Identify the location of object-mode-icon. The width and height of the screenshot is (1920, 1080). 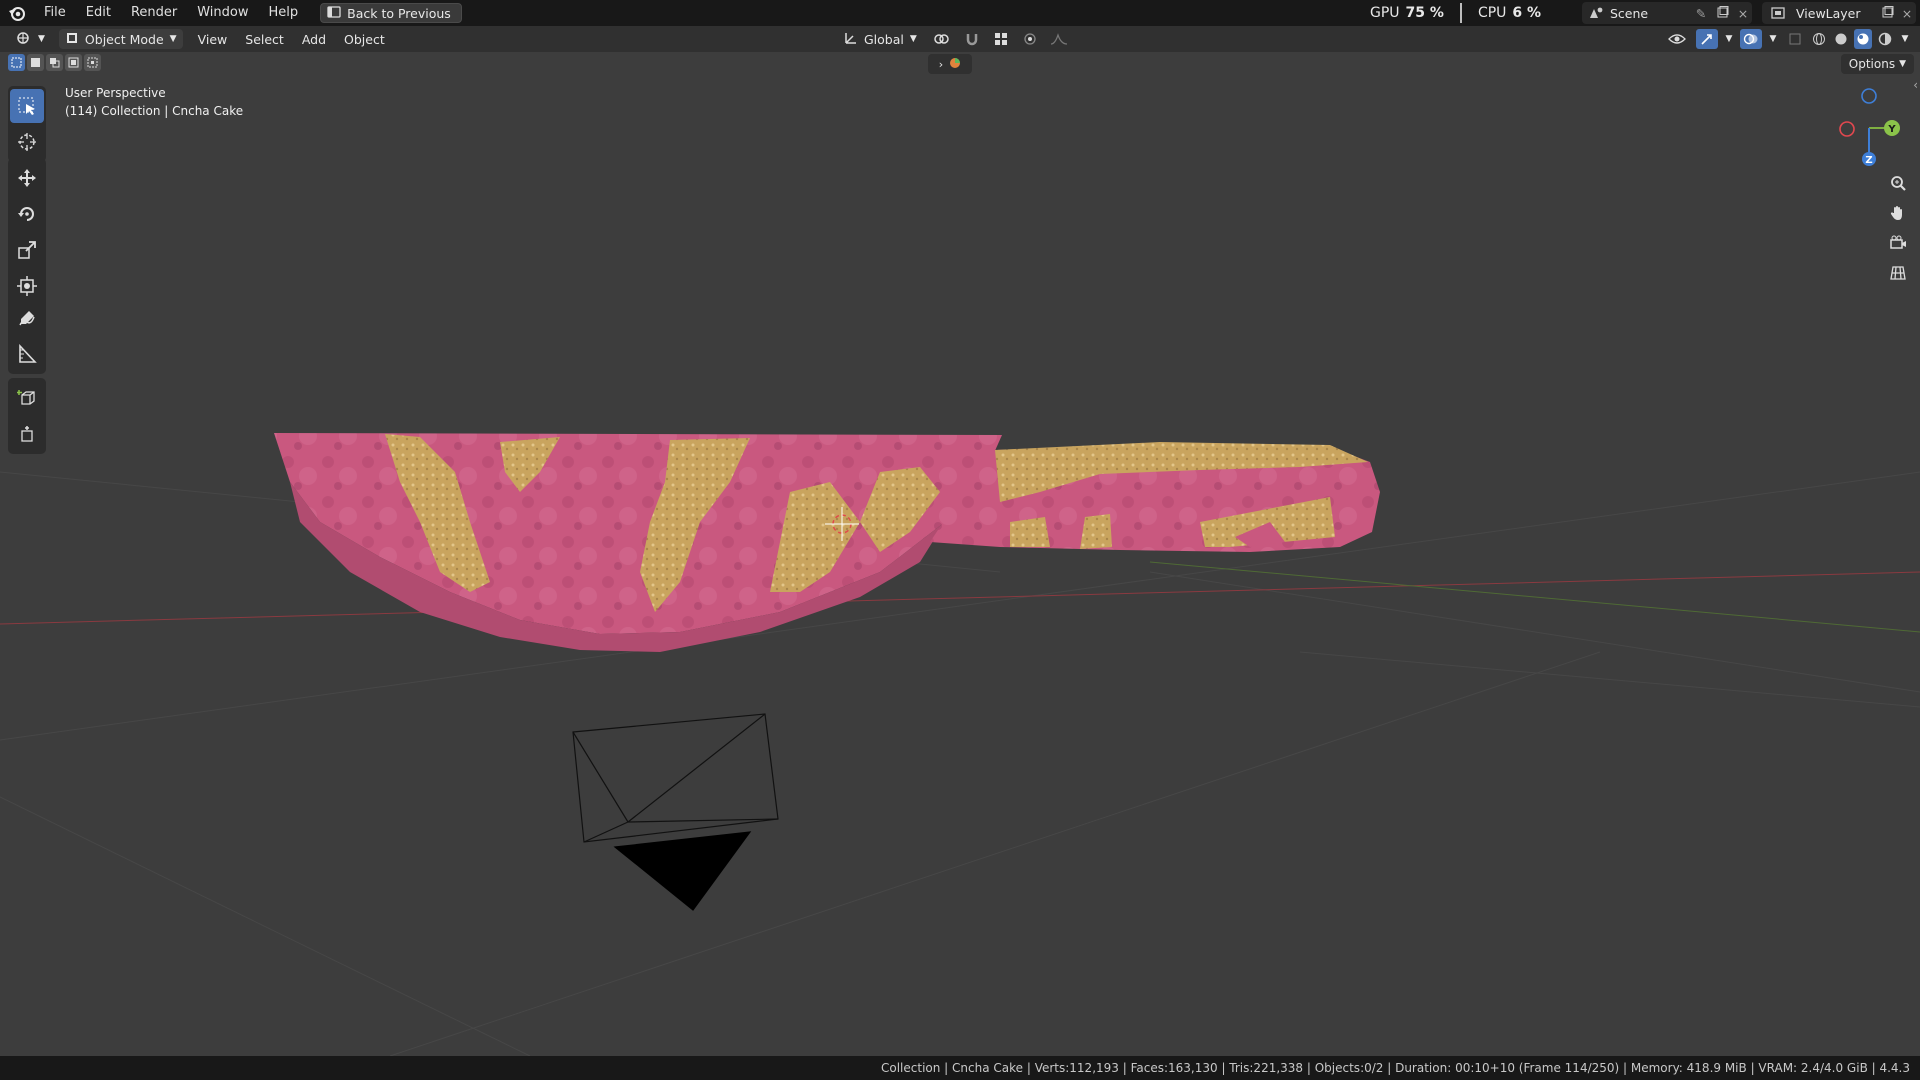
(72, 39).